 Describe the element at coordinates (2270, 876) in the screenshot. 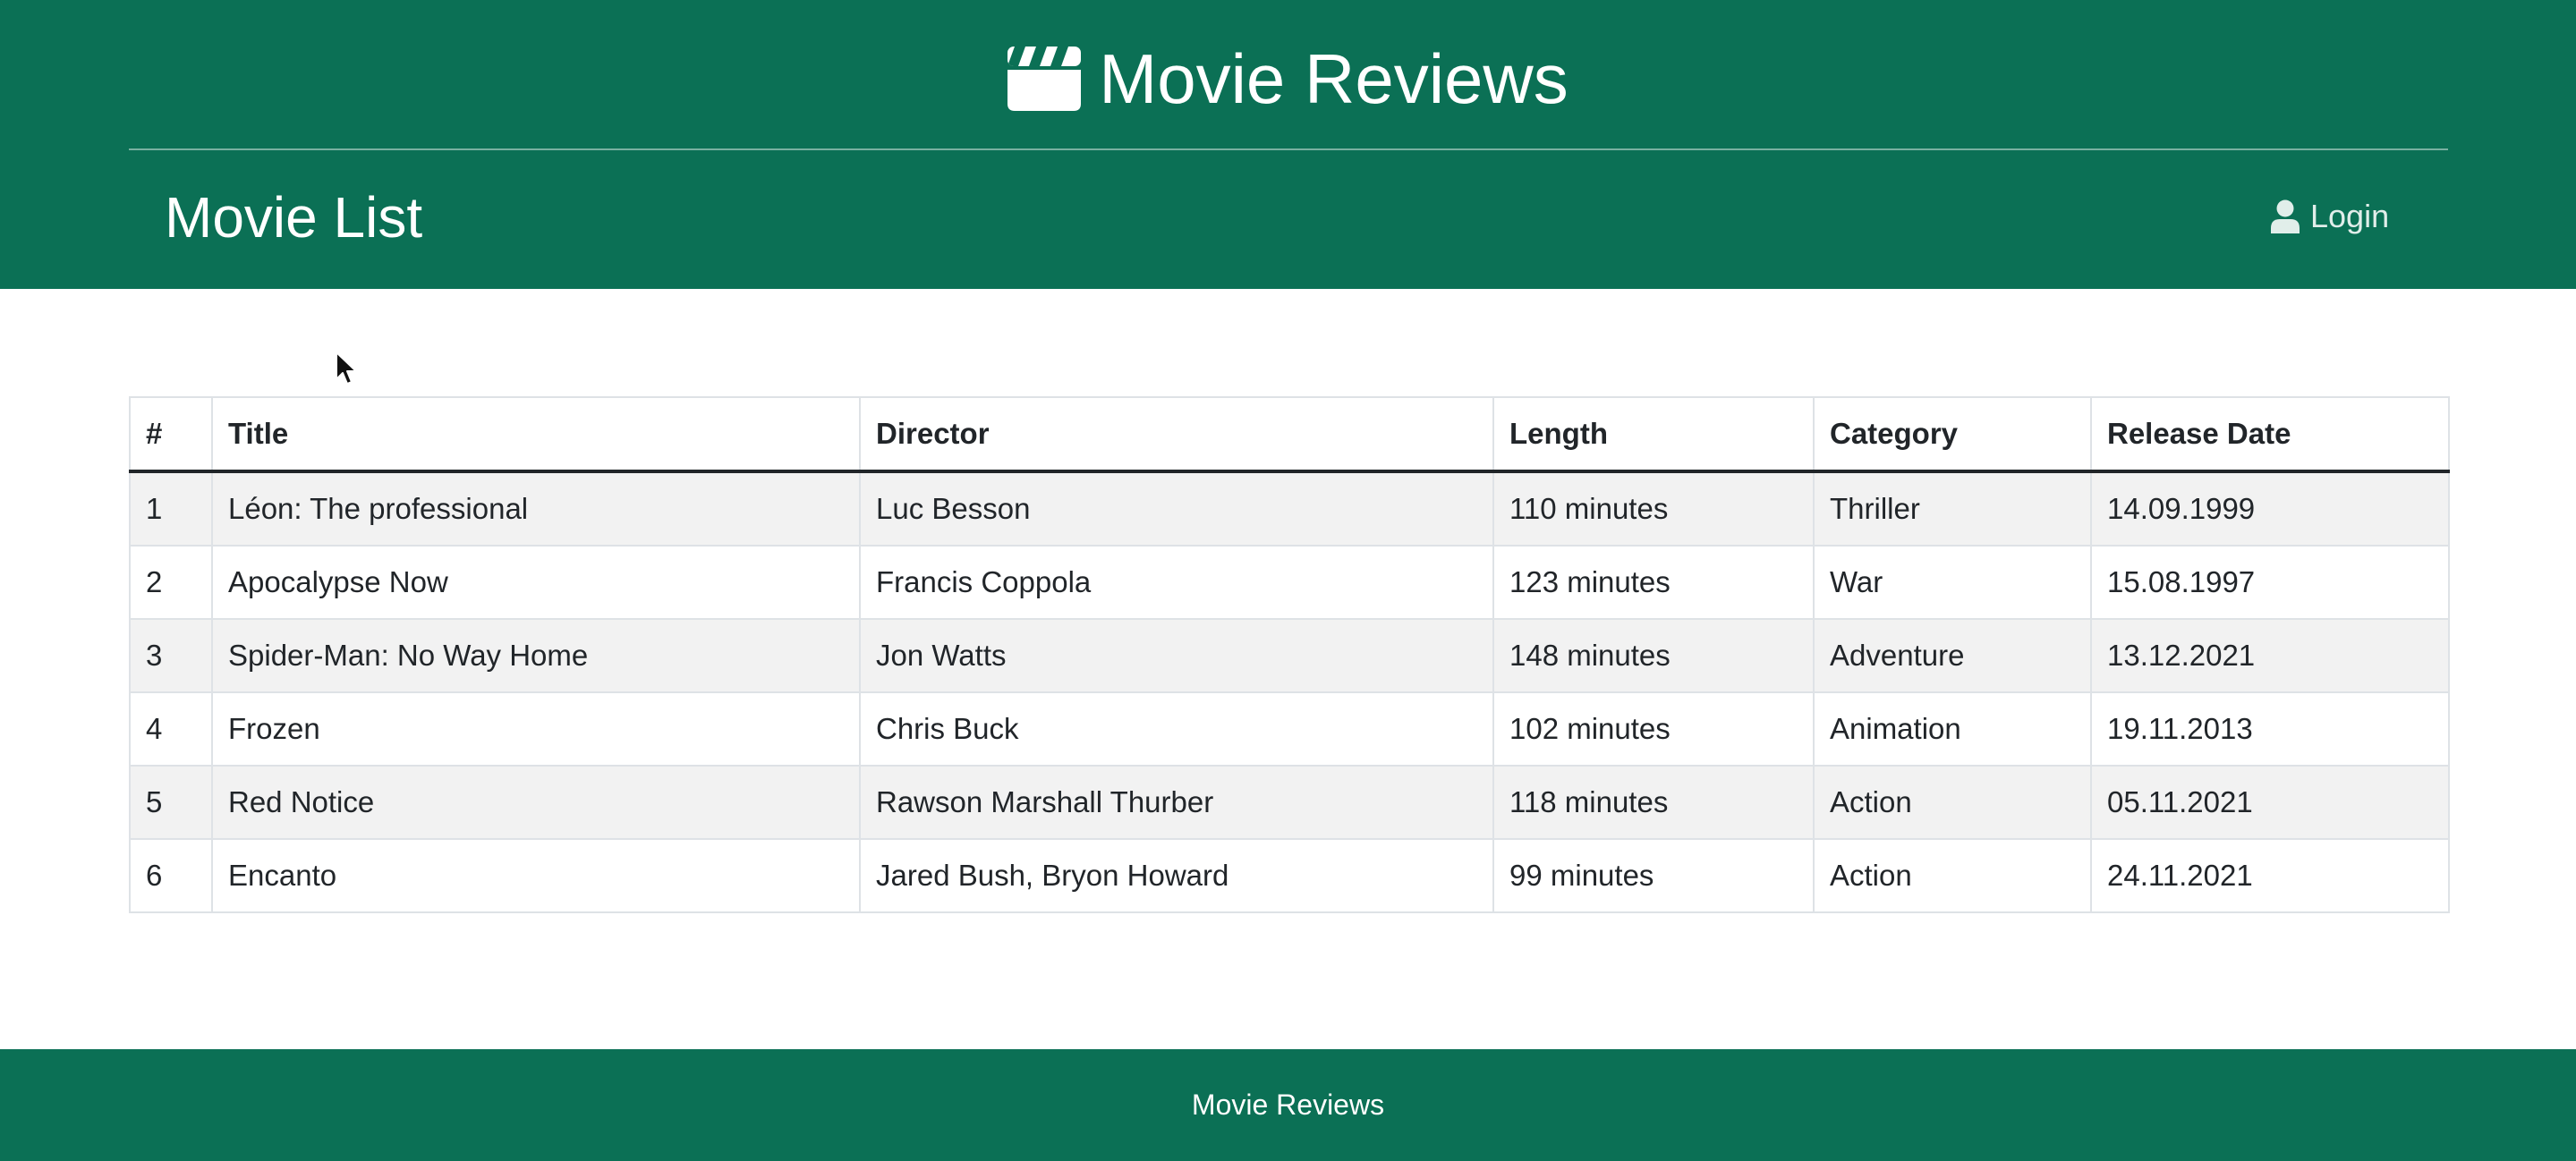

I see `cell-release-date: 24.11.2021` at that location.